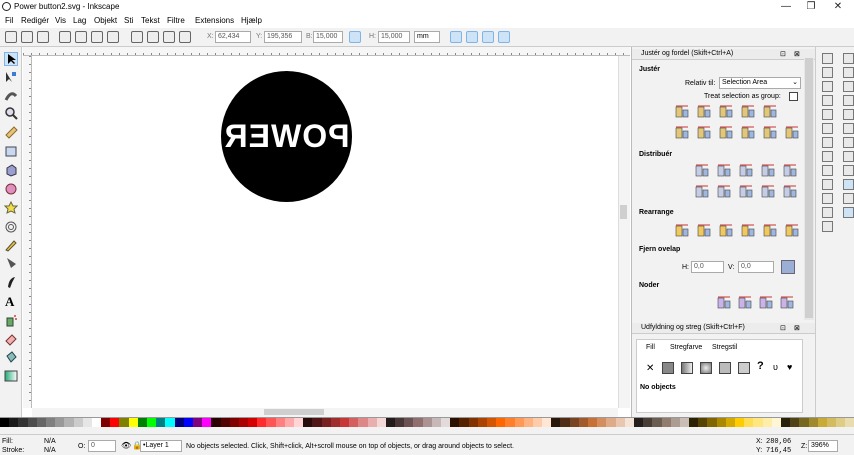 The width and height of the screenshot is (854, 455). I want to click on import-icon, so click(827, 86).